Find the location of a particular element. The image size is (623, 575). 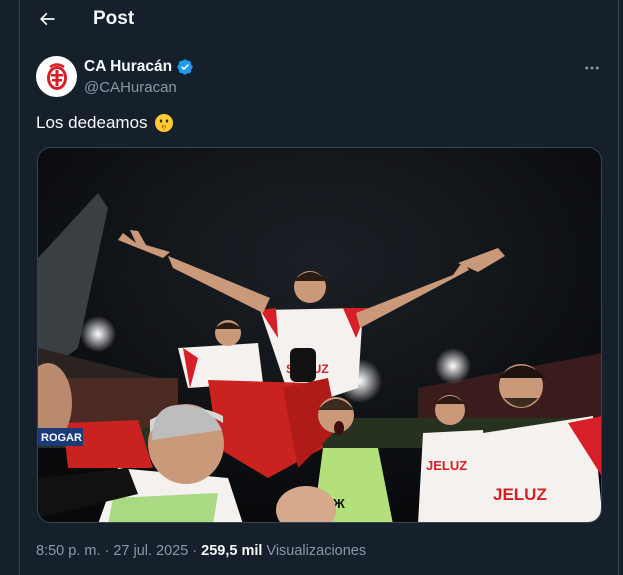

post-header: Post is located at coordinates (319, 19).